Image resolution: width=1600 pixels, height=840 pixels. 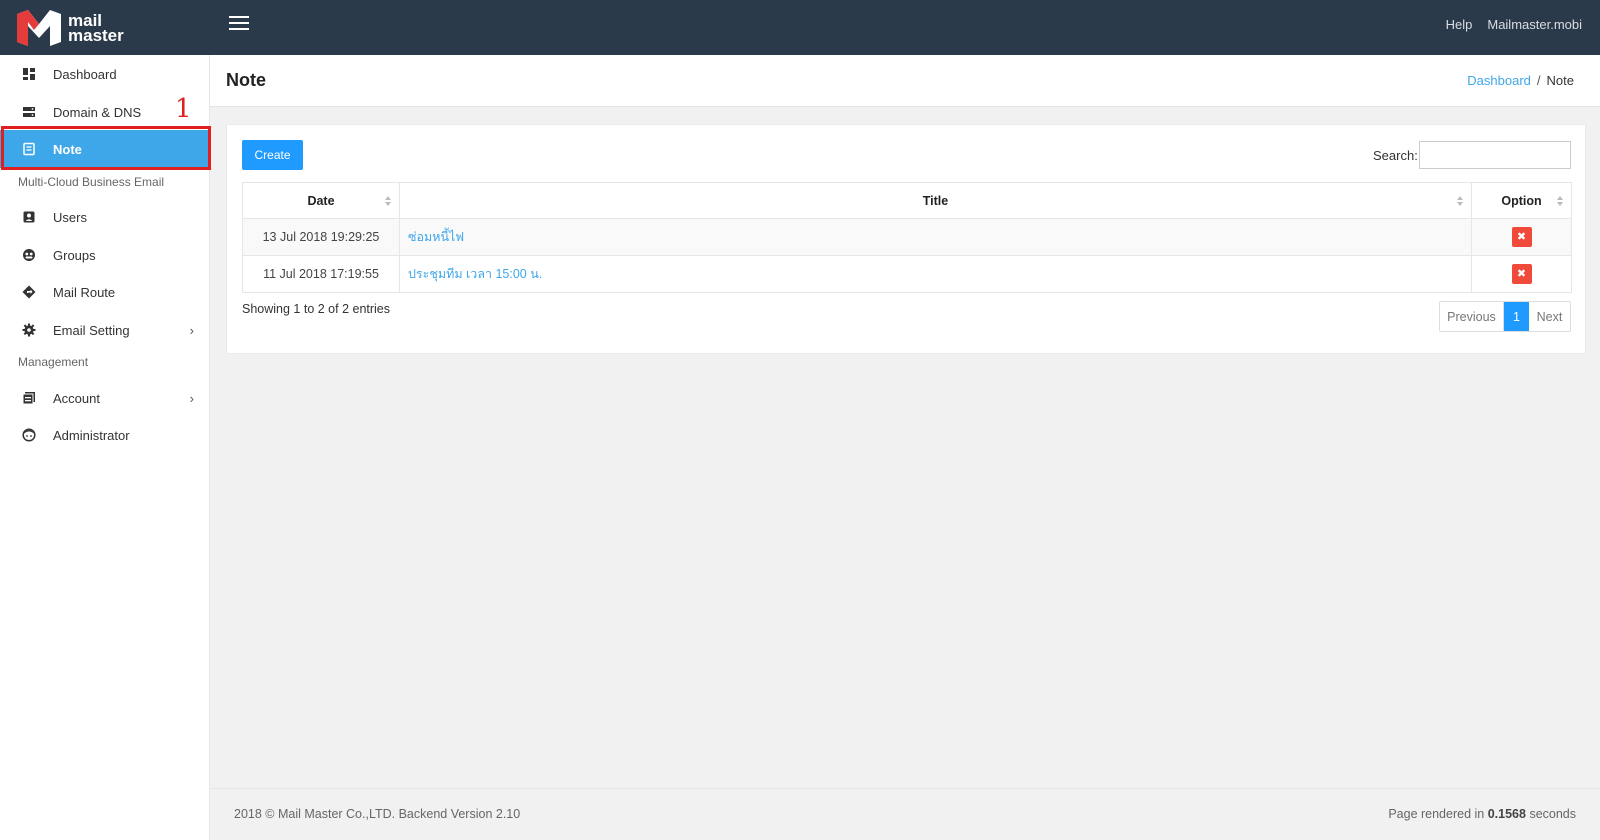 What do you see at coordinates (1482, 814) in the screenshot?
I see `footer-render-time: Page rendered in 0.1568 seconds` at bounding box center [1482, 814].